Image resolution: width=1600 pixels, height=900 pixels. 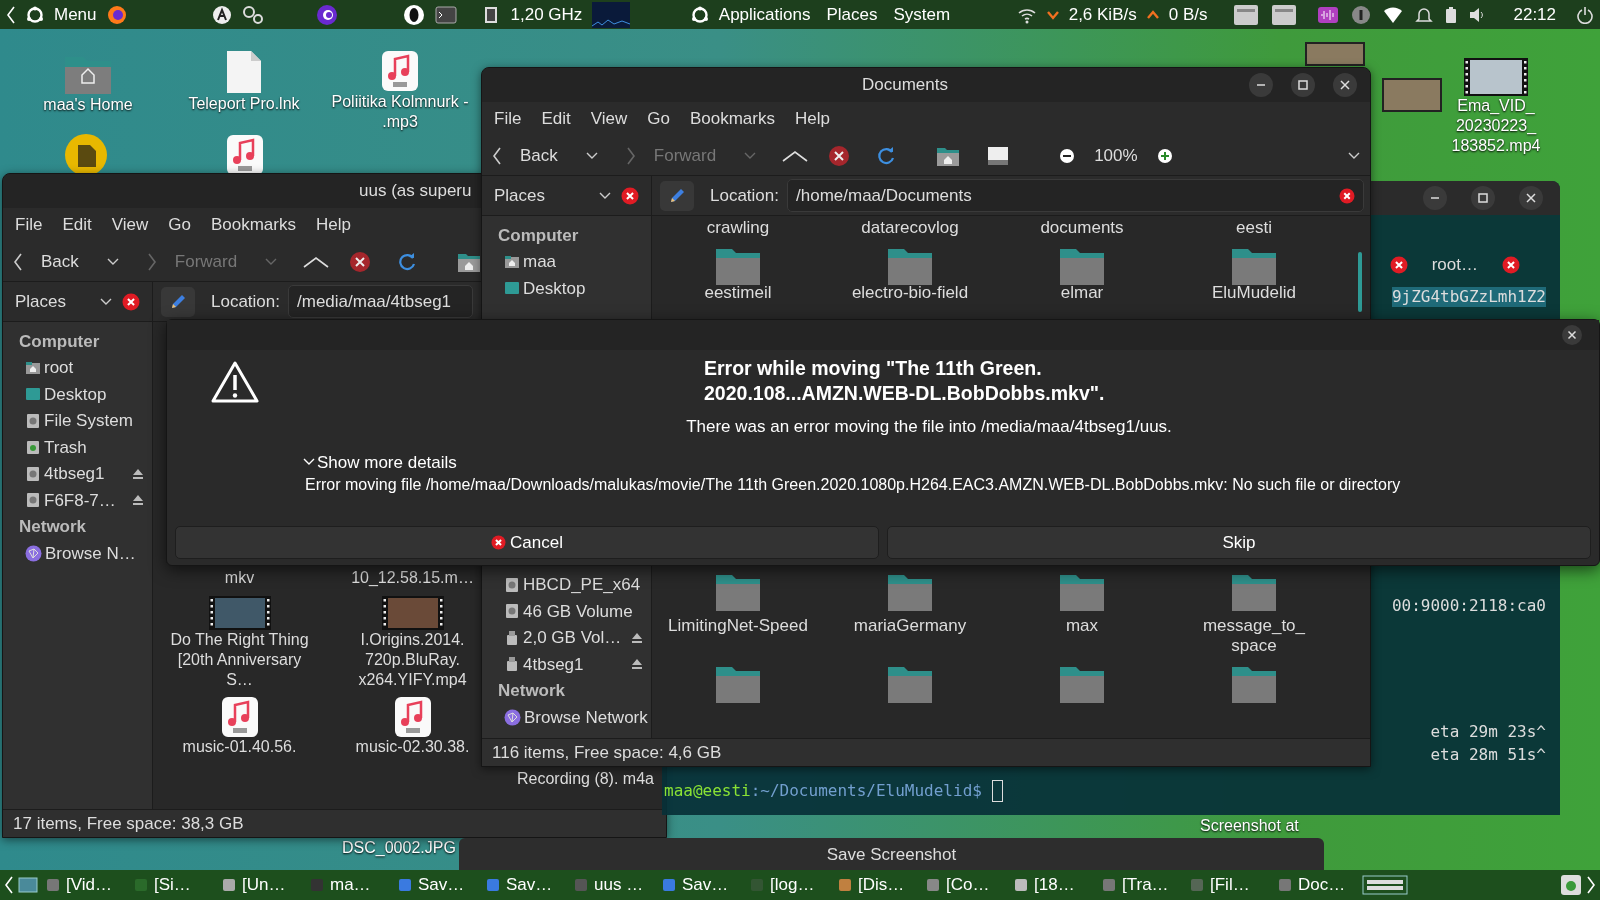 What do you see at coordinates (9, 885) in the screenshot?
I see `scroll-left-icon` at bounding box center [9, 885].